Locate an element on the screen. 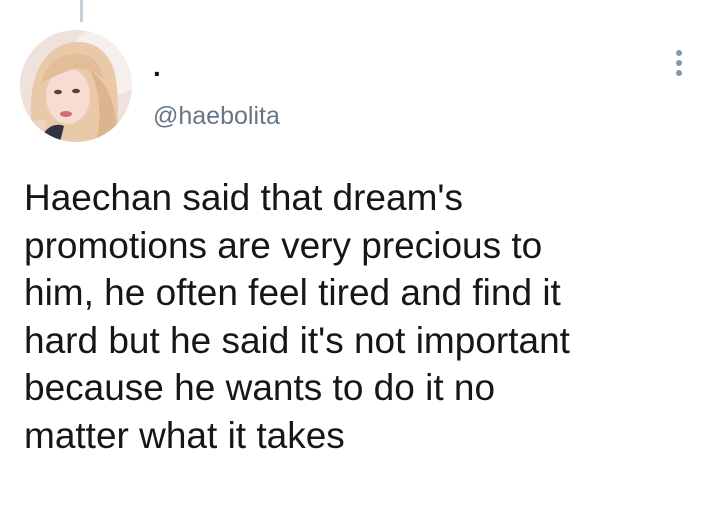 Image resolution: width=719 pixels, height=520 pixels. display-name: . is located at coordinates (157, 67).